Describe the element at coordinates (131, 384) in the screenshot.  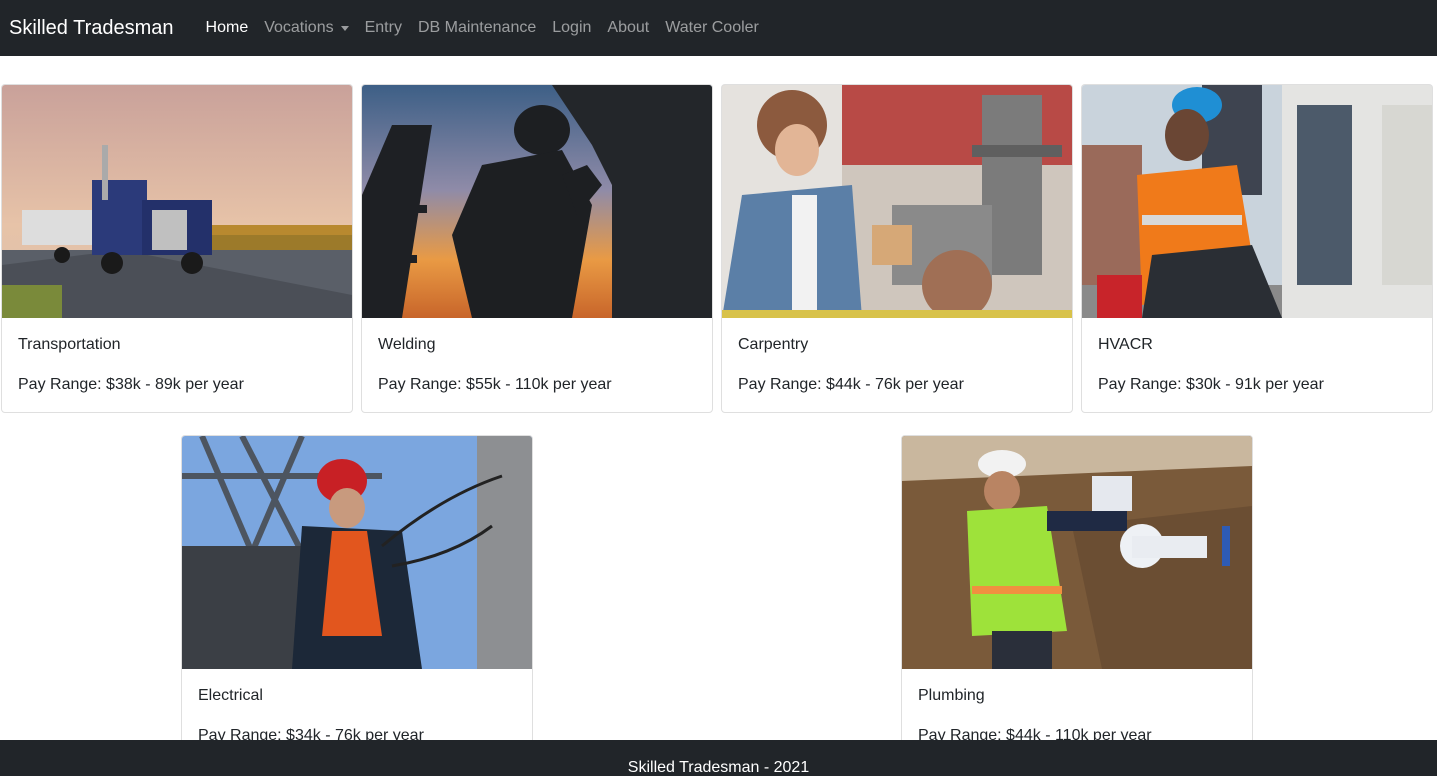
I see `card-pay-range: Pay Range: $38k - 89k per year` at that location.